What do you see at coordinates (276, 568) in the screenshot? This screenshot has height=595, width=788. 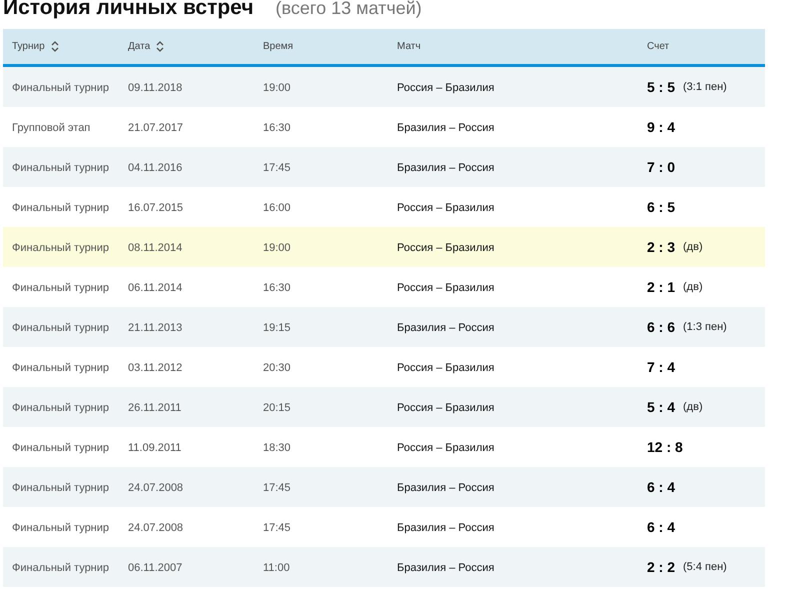 I see `table-cell: 11:00` at bounding box center [276, 568].